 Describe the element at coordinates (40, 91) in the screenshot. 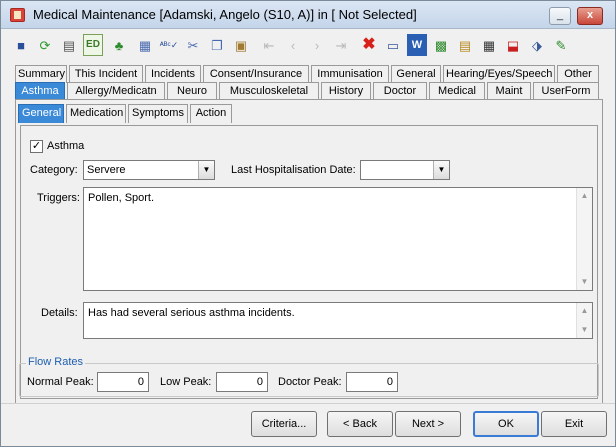

I see `tab-asthma: Asthma` at that location.